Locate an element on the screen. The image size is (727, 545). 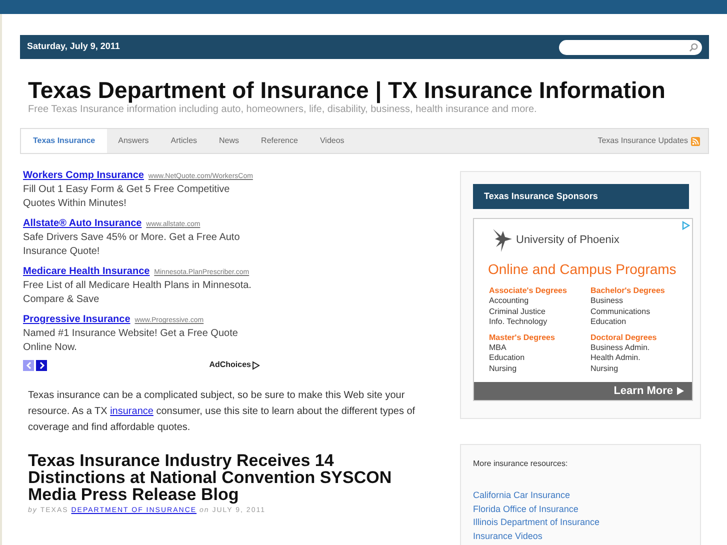
post-title: Texas Insurance Industry Receives 14 Distinctions at National Convention SYSCON Media Press Release Blog is located at coordinates (228, 477).